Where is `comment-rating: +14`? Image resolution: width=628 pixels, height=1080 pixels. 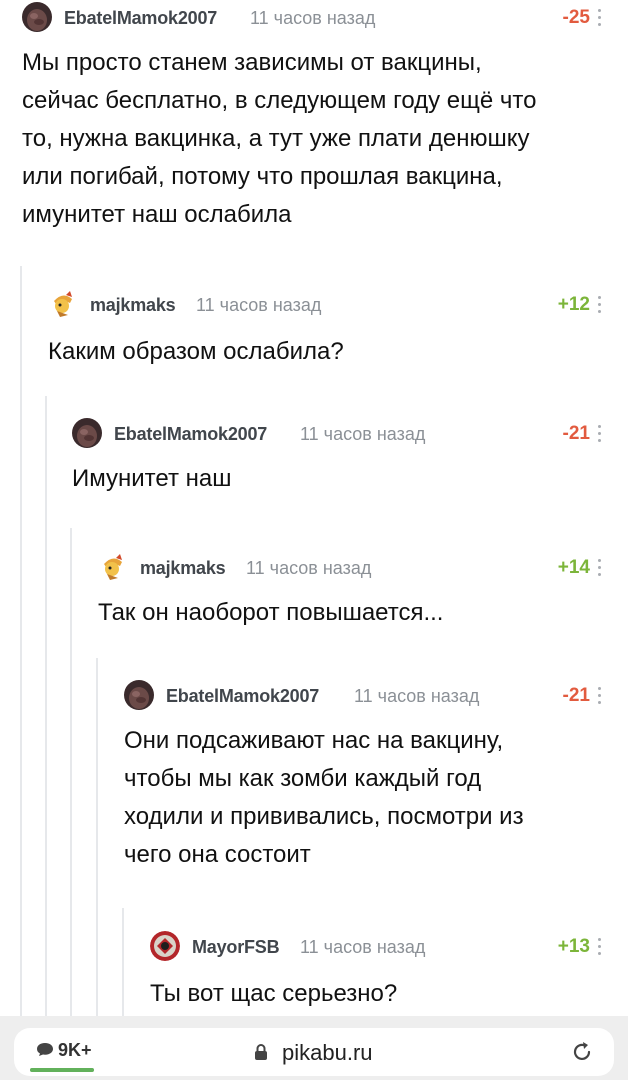 comment-rating: +14 is located at coordinates (573, 567).